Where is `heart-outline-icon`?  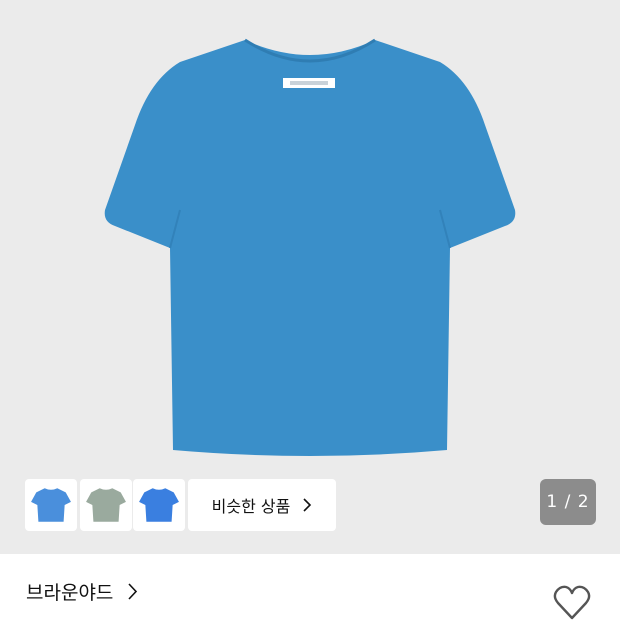 heart-outline-icon is located at coordinates (572, 602).